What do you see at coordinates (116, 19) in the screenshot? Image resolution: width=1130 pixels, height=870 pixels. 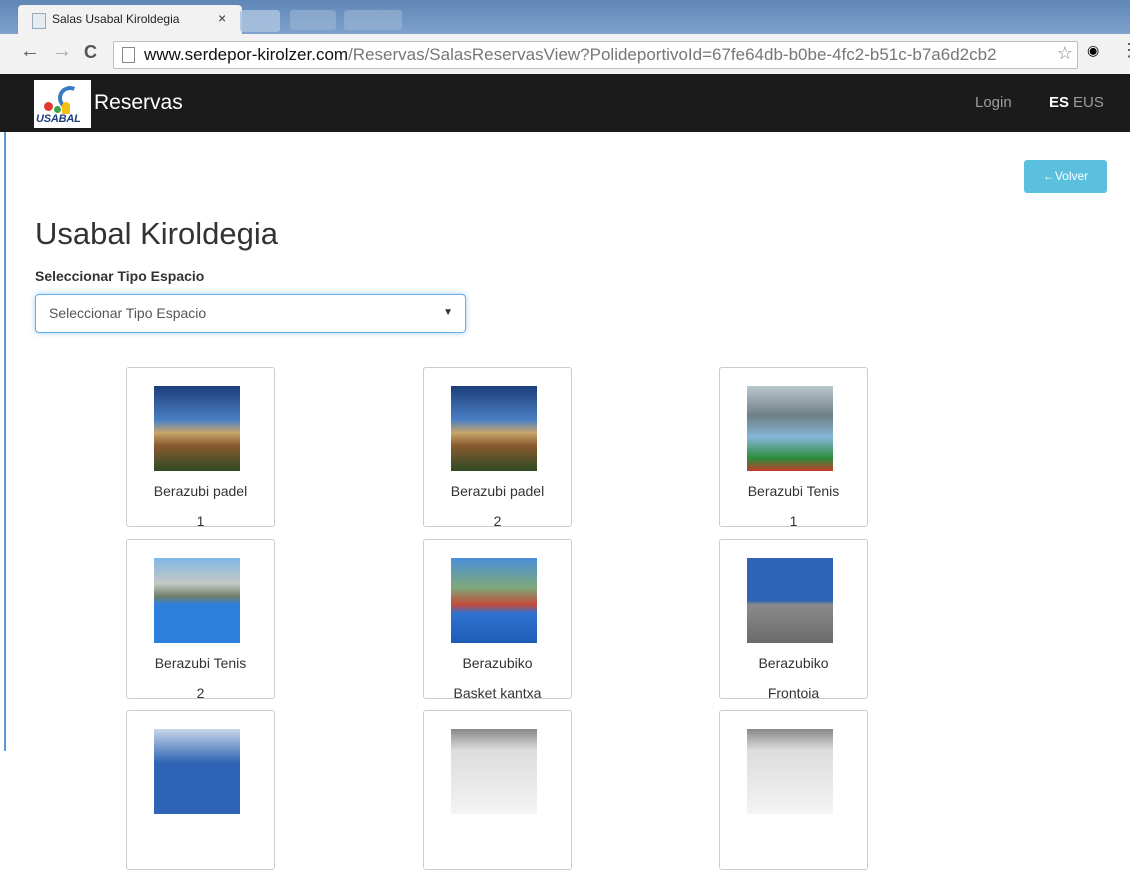 I see `tab-title: Salas Usabal Kiroldegia` at bounding box center [116, 19].